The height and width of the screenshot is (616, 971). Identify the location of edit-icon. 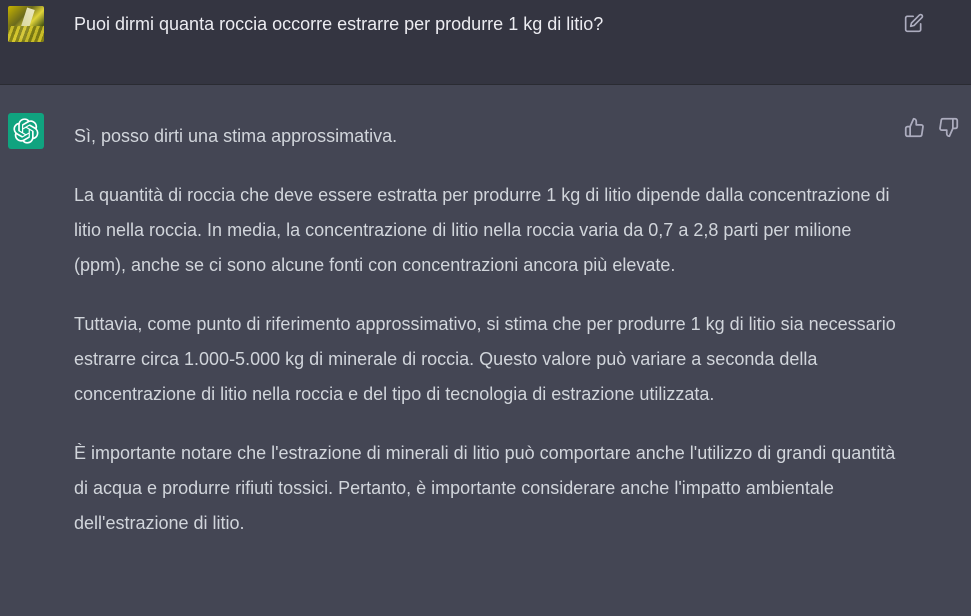
(914, 23).